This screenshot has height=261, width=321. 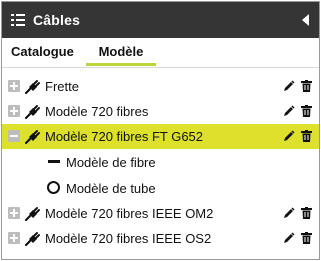 I want to click on collapse-icon, so click(x=14, y=136).